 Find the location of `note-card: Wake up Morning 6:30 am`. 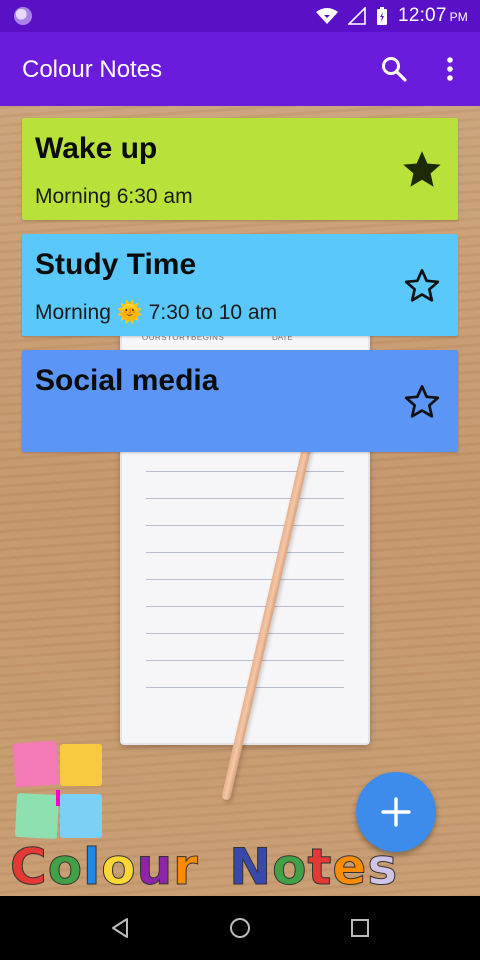

note-card: Wake up Morning 6:30 am is located at coordinates (240, 169).